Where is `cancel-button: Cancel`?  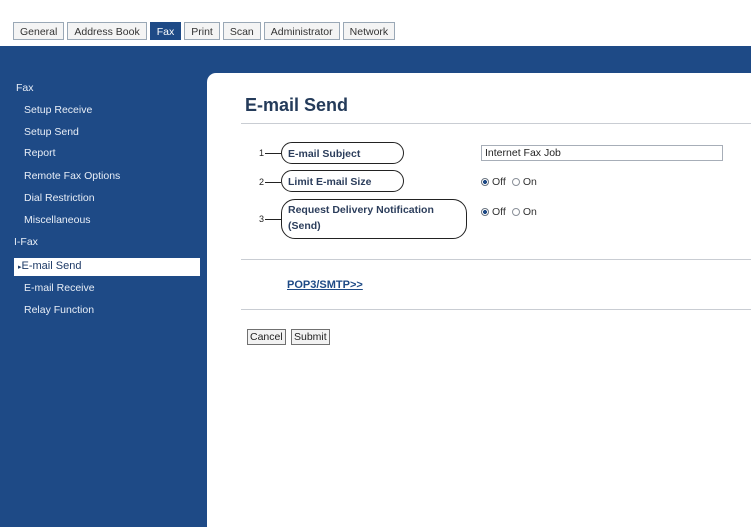
cancel-button: Cancel is located at coordinates (266, 337).